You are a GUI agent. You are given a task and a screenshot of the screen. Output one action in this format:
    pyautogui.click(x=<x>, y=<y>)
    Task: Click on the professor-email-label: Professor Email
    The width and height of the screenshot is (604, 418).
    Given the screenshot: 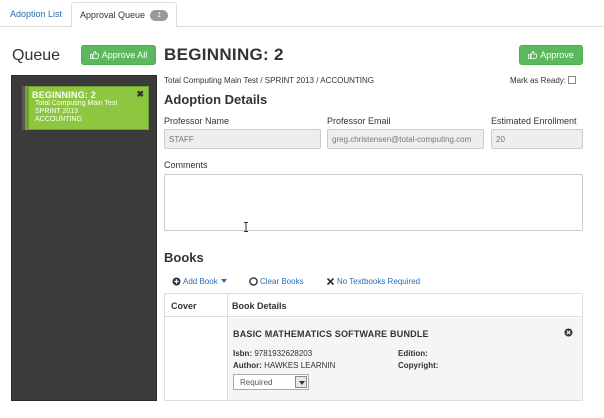 What is the action you would take?
    pyautogui.click(x=359, y=121)
    